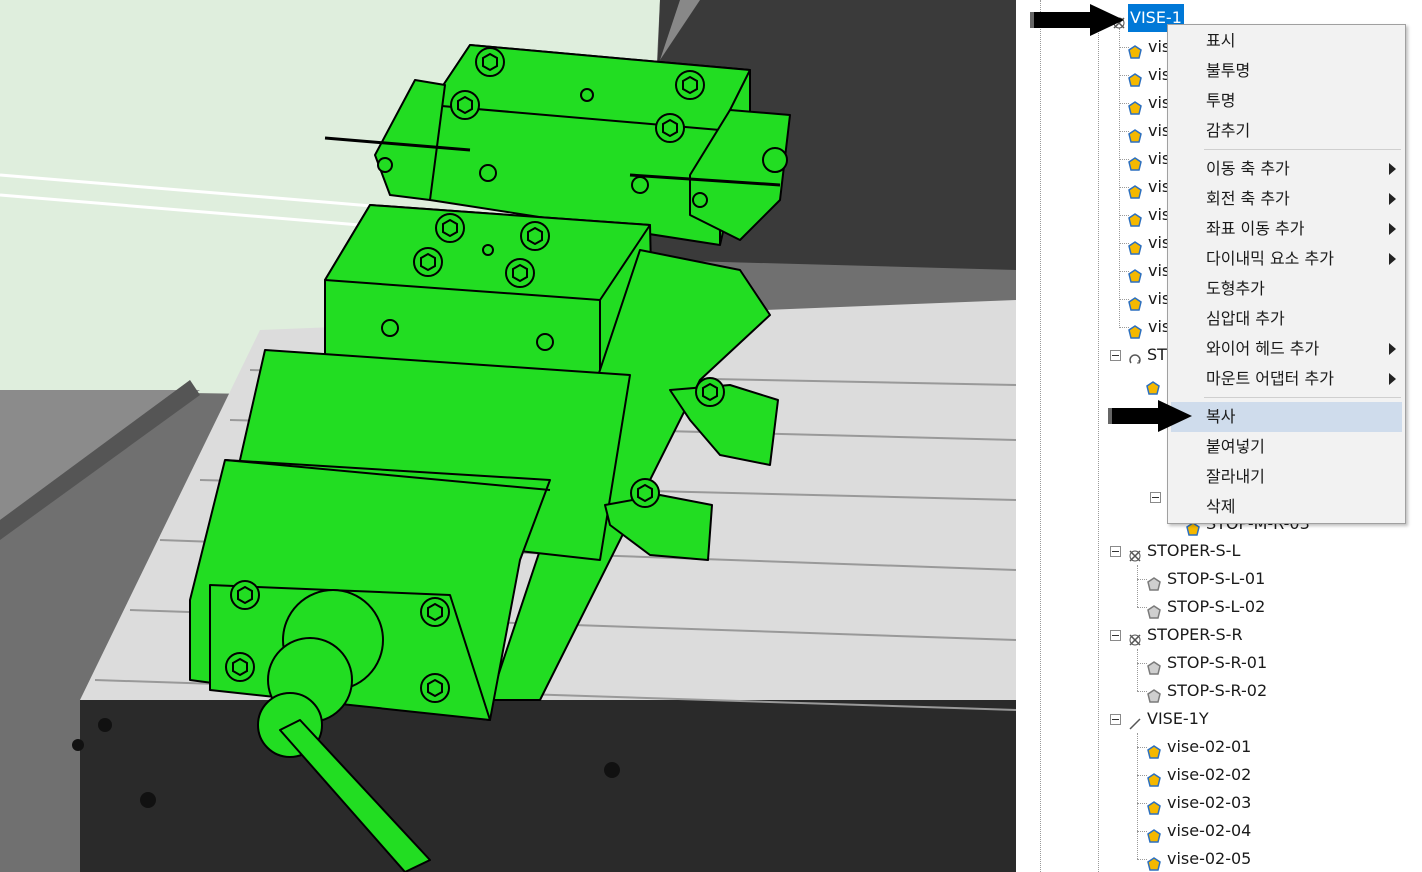  Describe the element at coordinates (1210, 719) in the screenshot. I see `tree-node-group: VISE-1Y` at that location.